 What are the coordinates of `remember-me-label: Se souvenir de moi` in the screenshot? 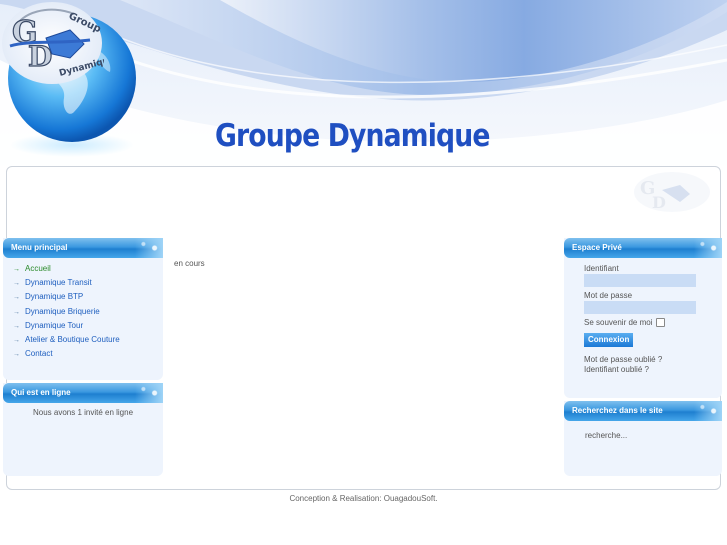 It's located at (618, 322).